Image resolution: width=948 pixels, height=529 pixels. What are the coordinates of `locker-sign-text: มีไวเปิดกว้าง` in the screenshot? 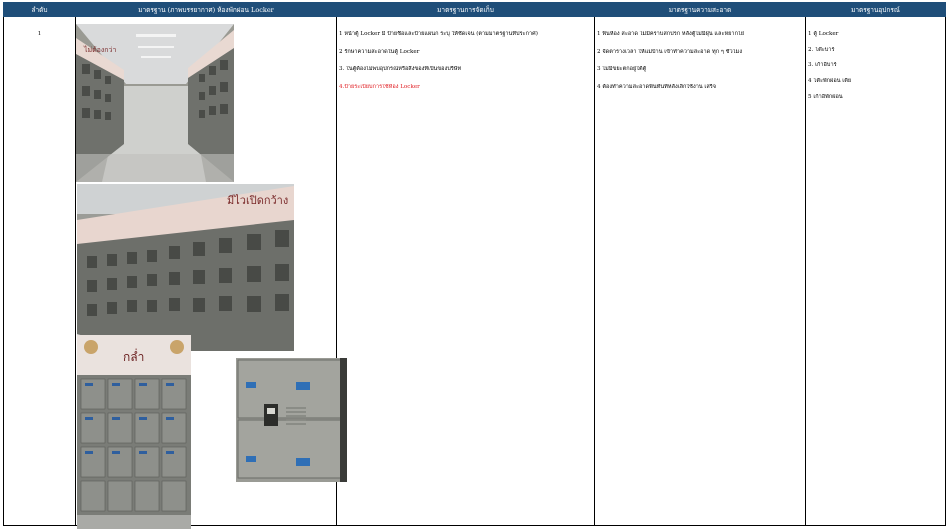 It's located at (257, 200).